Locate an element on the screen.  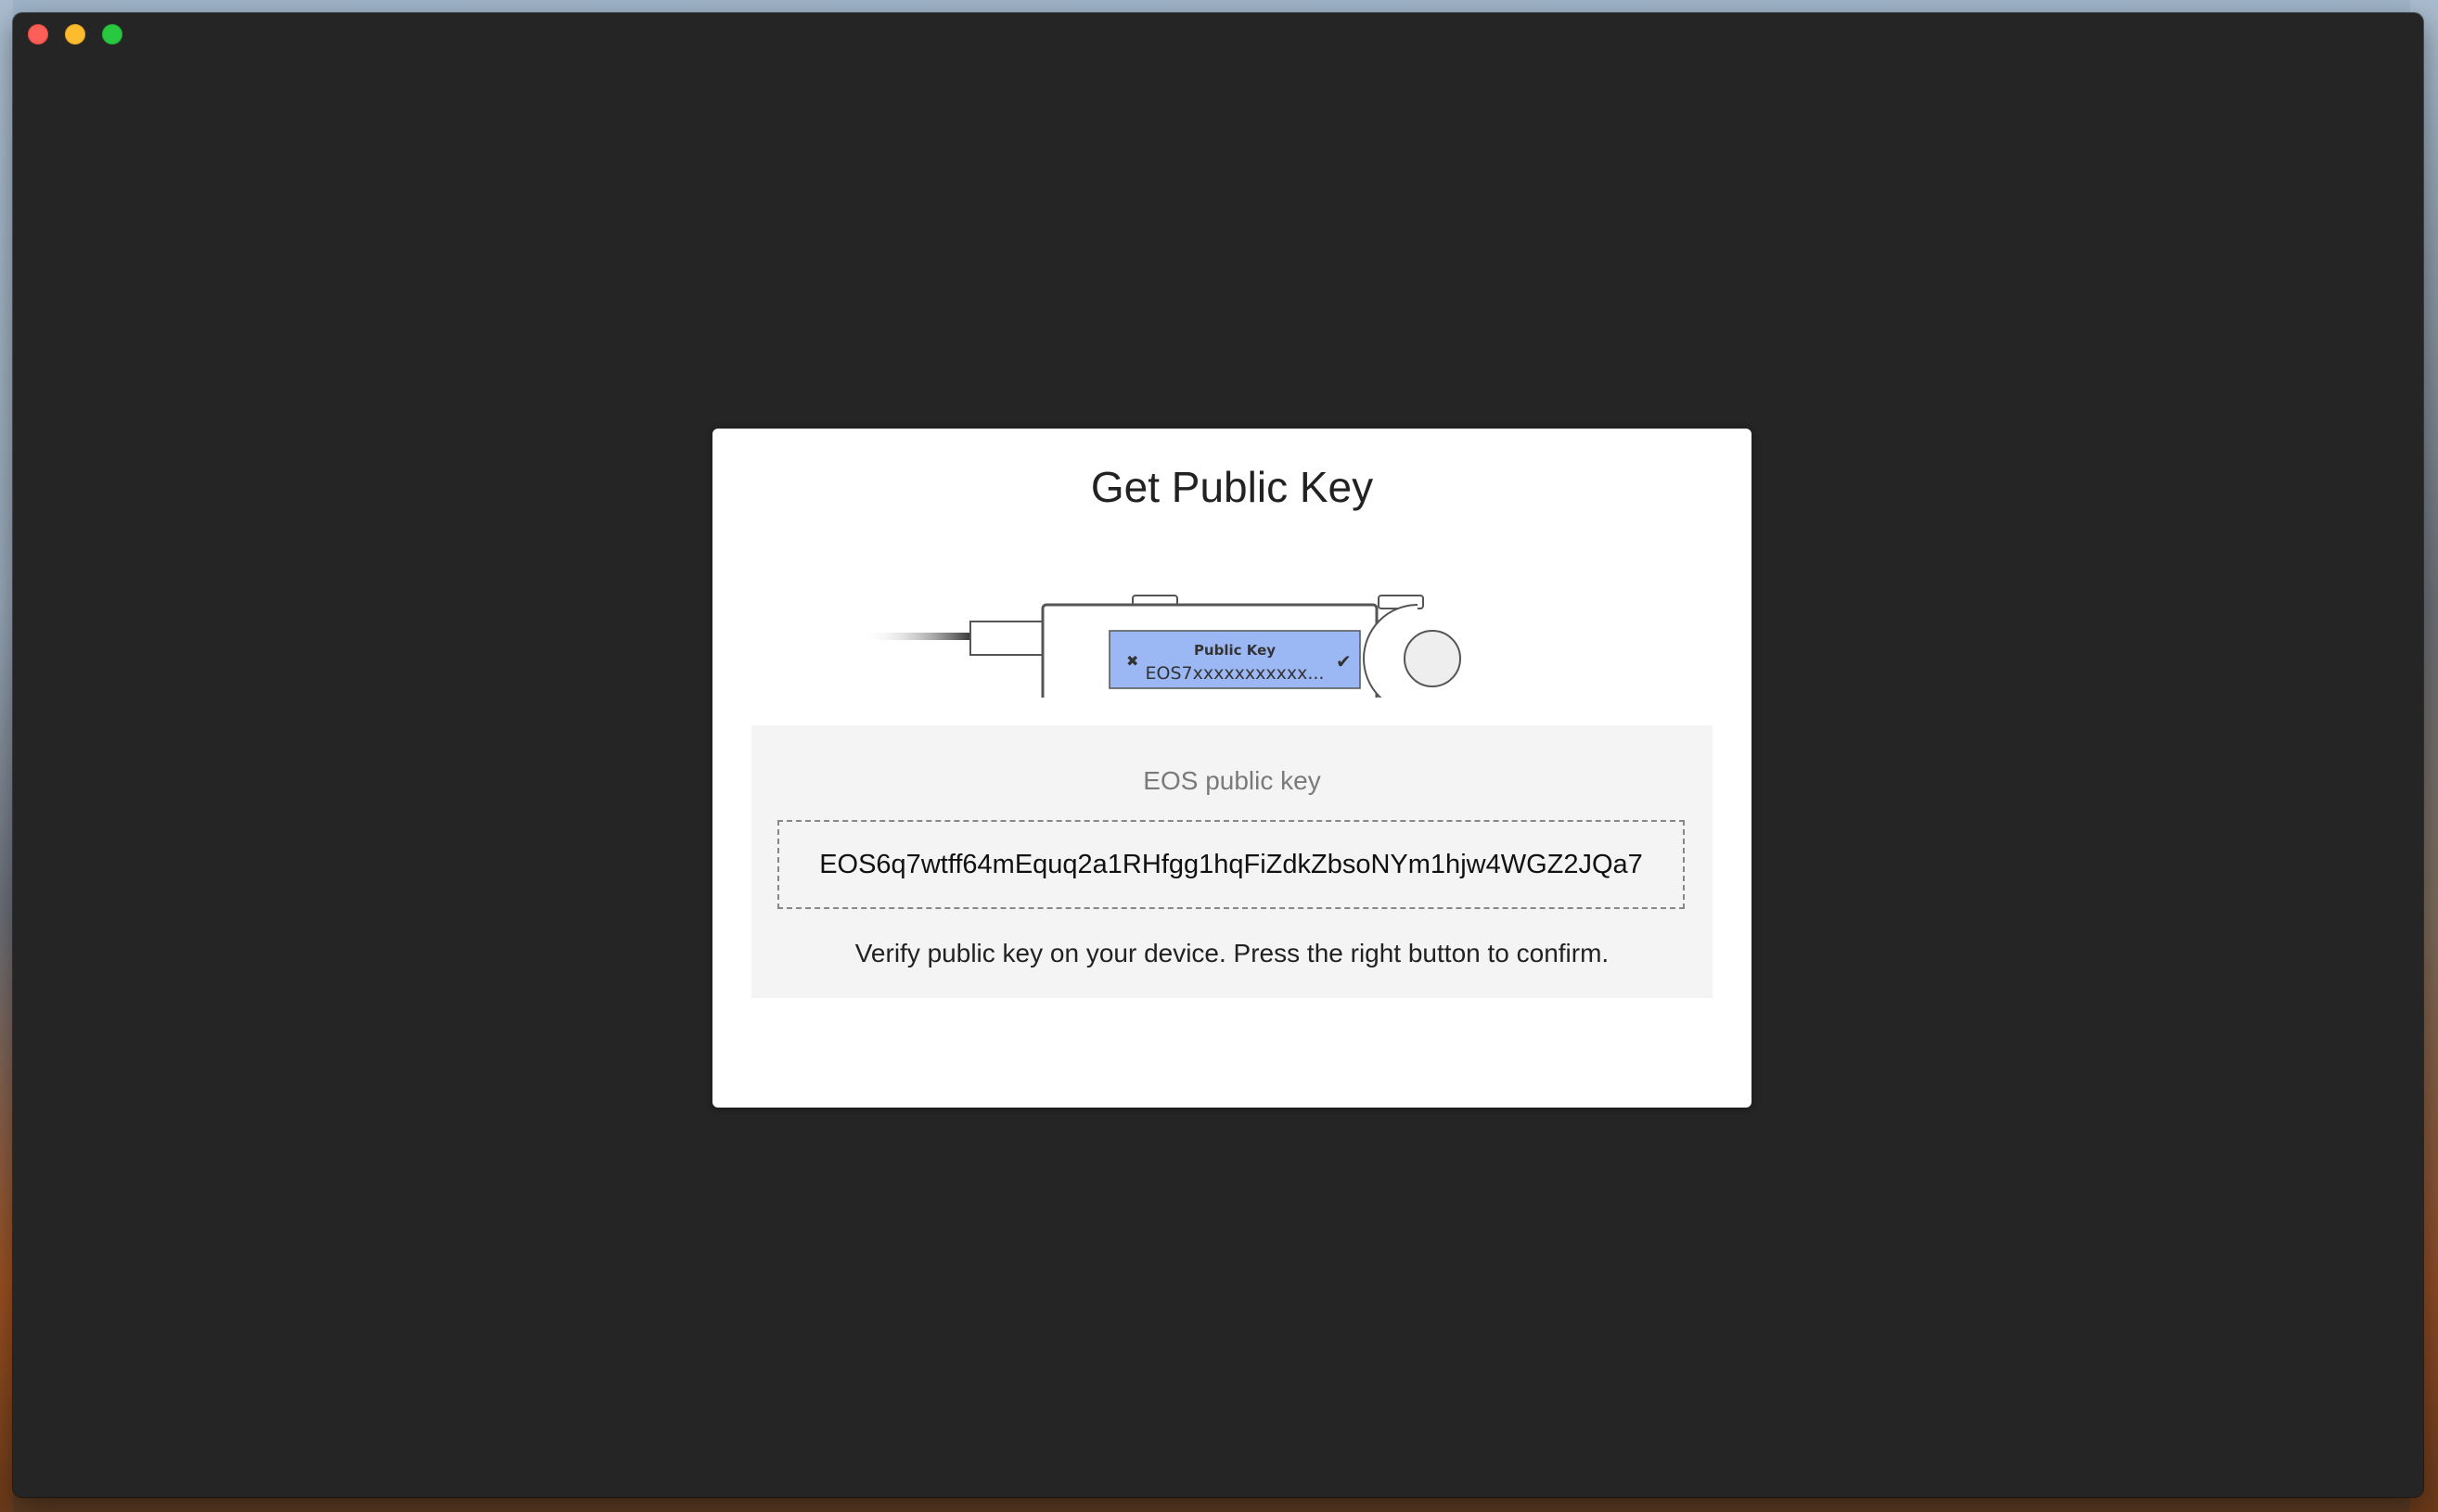
window-minimize-button is located at coordinates (75, 35).